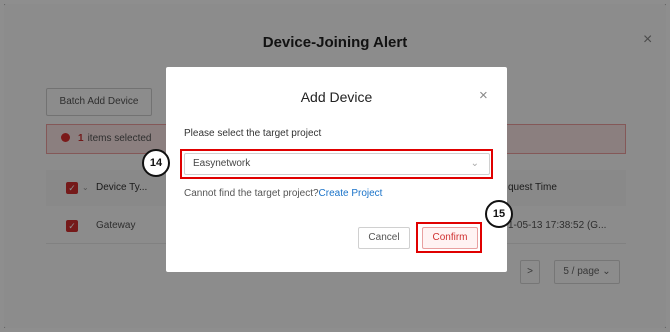  What do you see at coordinates (483, 95) in the screenshot?
I see `close-icon: ×` at bounding box center [483, 95].